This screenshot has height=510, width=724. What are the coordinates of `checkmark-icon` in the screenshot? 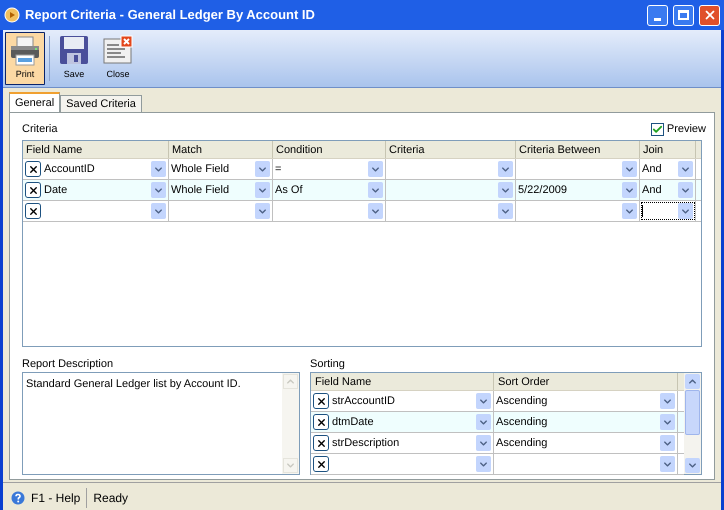 It's located at (657, 129).